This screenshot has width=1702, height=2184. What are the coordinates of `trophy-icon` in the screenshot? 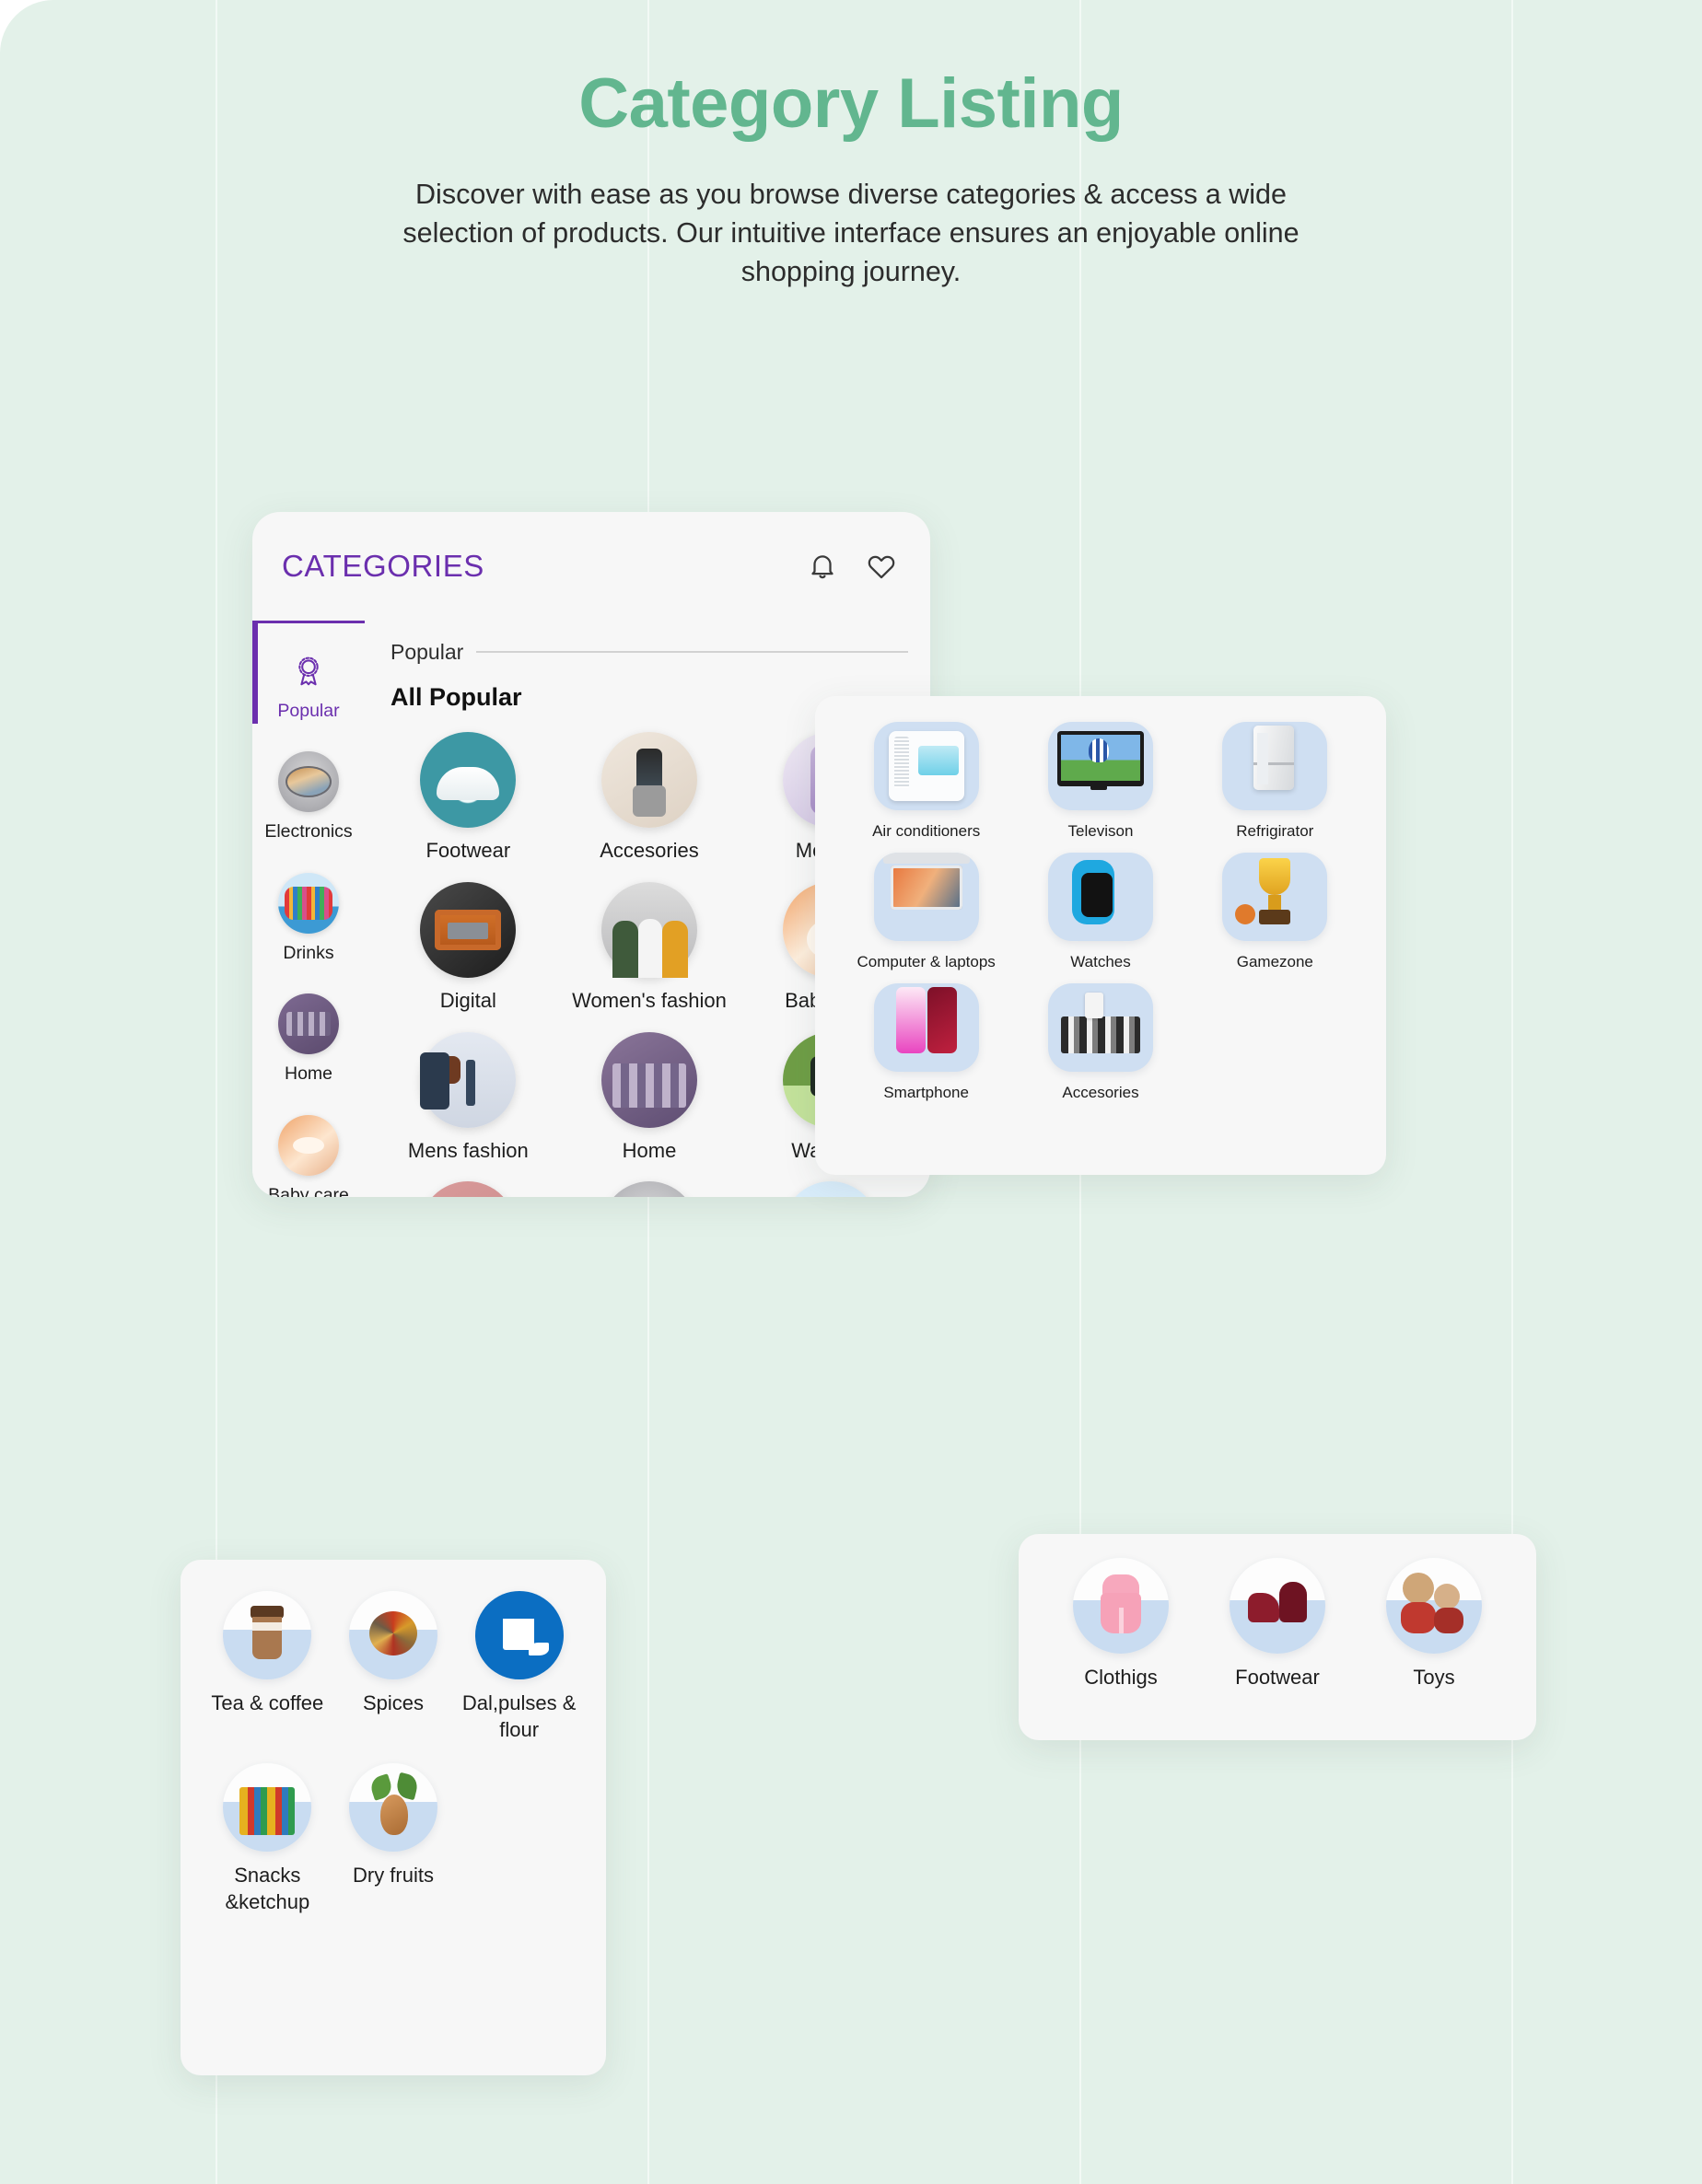 It's located at (1275, 897).